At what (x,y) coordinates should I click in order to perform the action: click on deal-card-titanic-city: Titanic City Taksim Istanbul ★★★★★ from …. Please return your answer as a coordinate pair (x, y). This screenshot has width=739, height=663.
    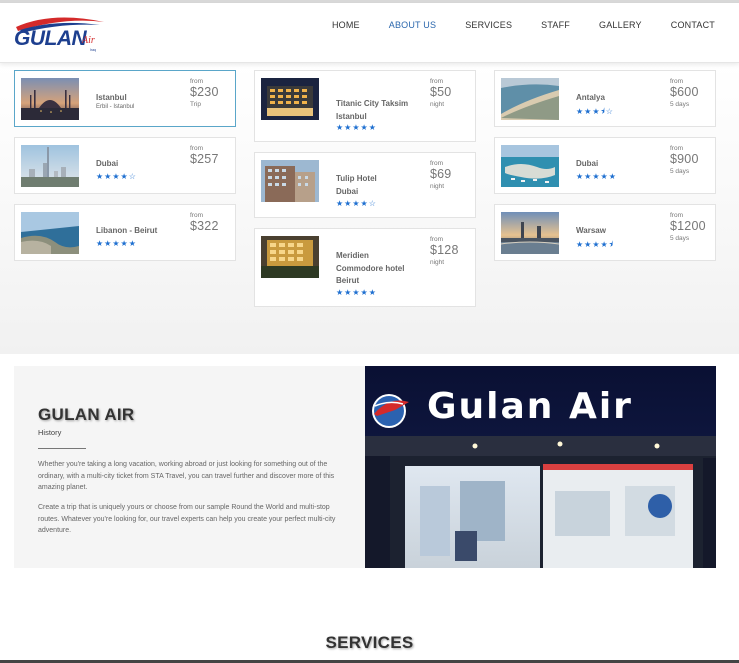
    Looking at the image, I should click on (365, 106).